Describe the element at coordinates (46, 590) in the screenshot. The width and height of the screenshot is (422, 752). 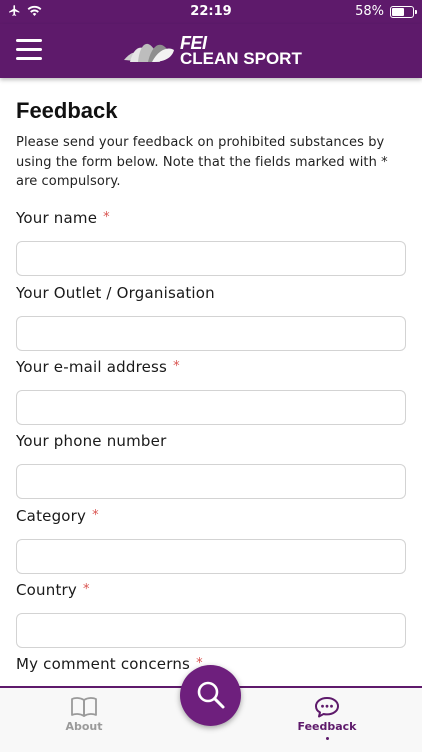
I see `label-text: Country` at that location.